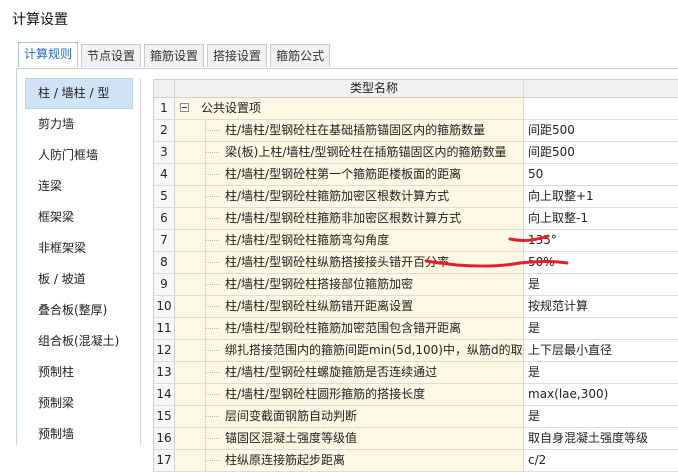 This screenshot has width=678, height=472. I want to click on table-row: 9 柱/墙柱/型钢砼柱搭接部位箍筋加密 是, so click(416, 285).